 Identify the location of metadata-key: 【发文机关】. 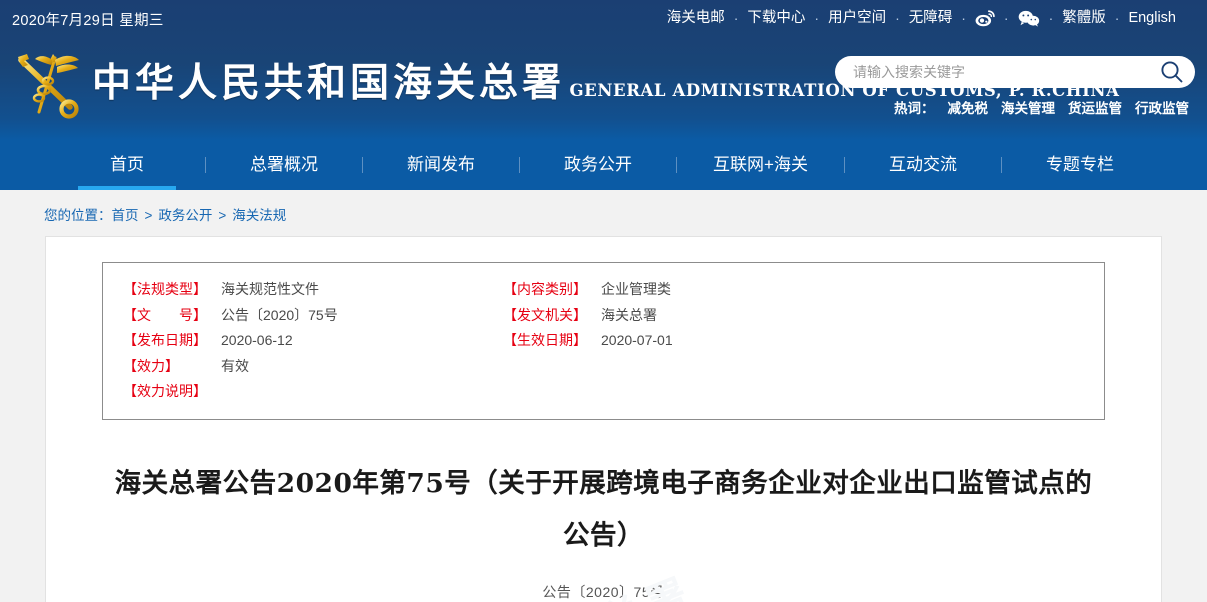
(545, 314).